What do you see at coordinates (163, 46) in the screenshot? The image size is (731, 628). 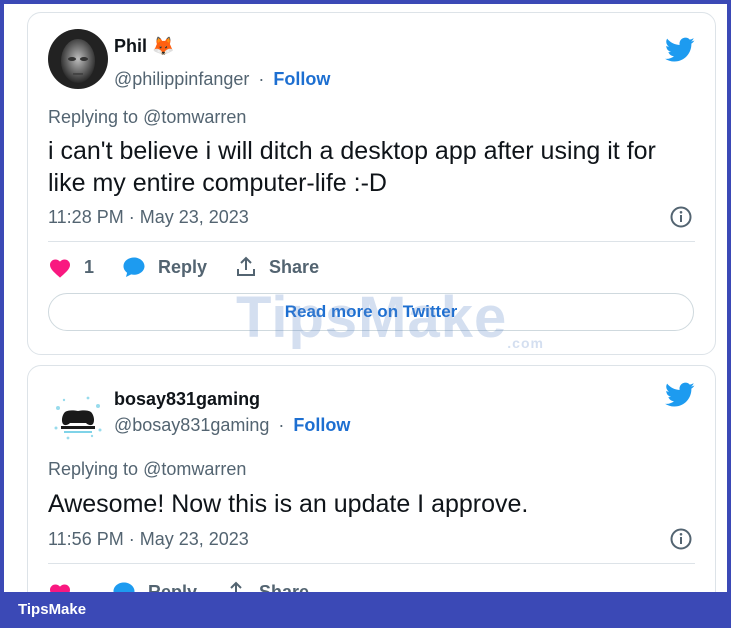 I see `fox-emoji: 🦊` at bounding box center [163, 46].